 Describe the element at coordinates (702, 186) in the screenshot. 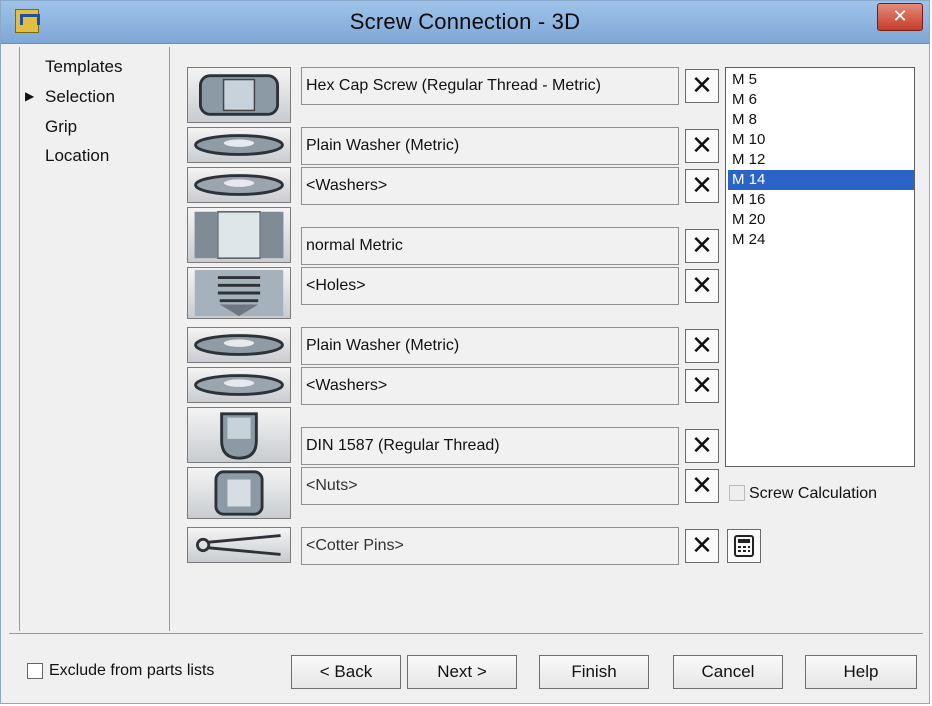

I see `clear-top-washers-add-button: ✕` at that location.